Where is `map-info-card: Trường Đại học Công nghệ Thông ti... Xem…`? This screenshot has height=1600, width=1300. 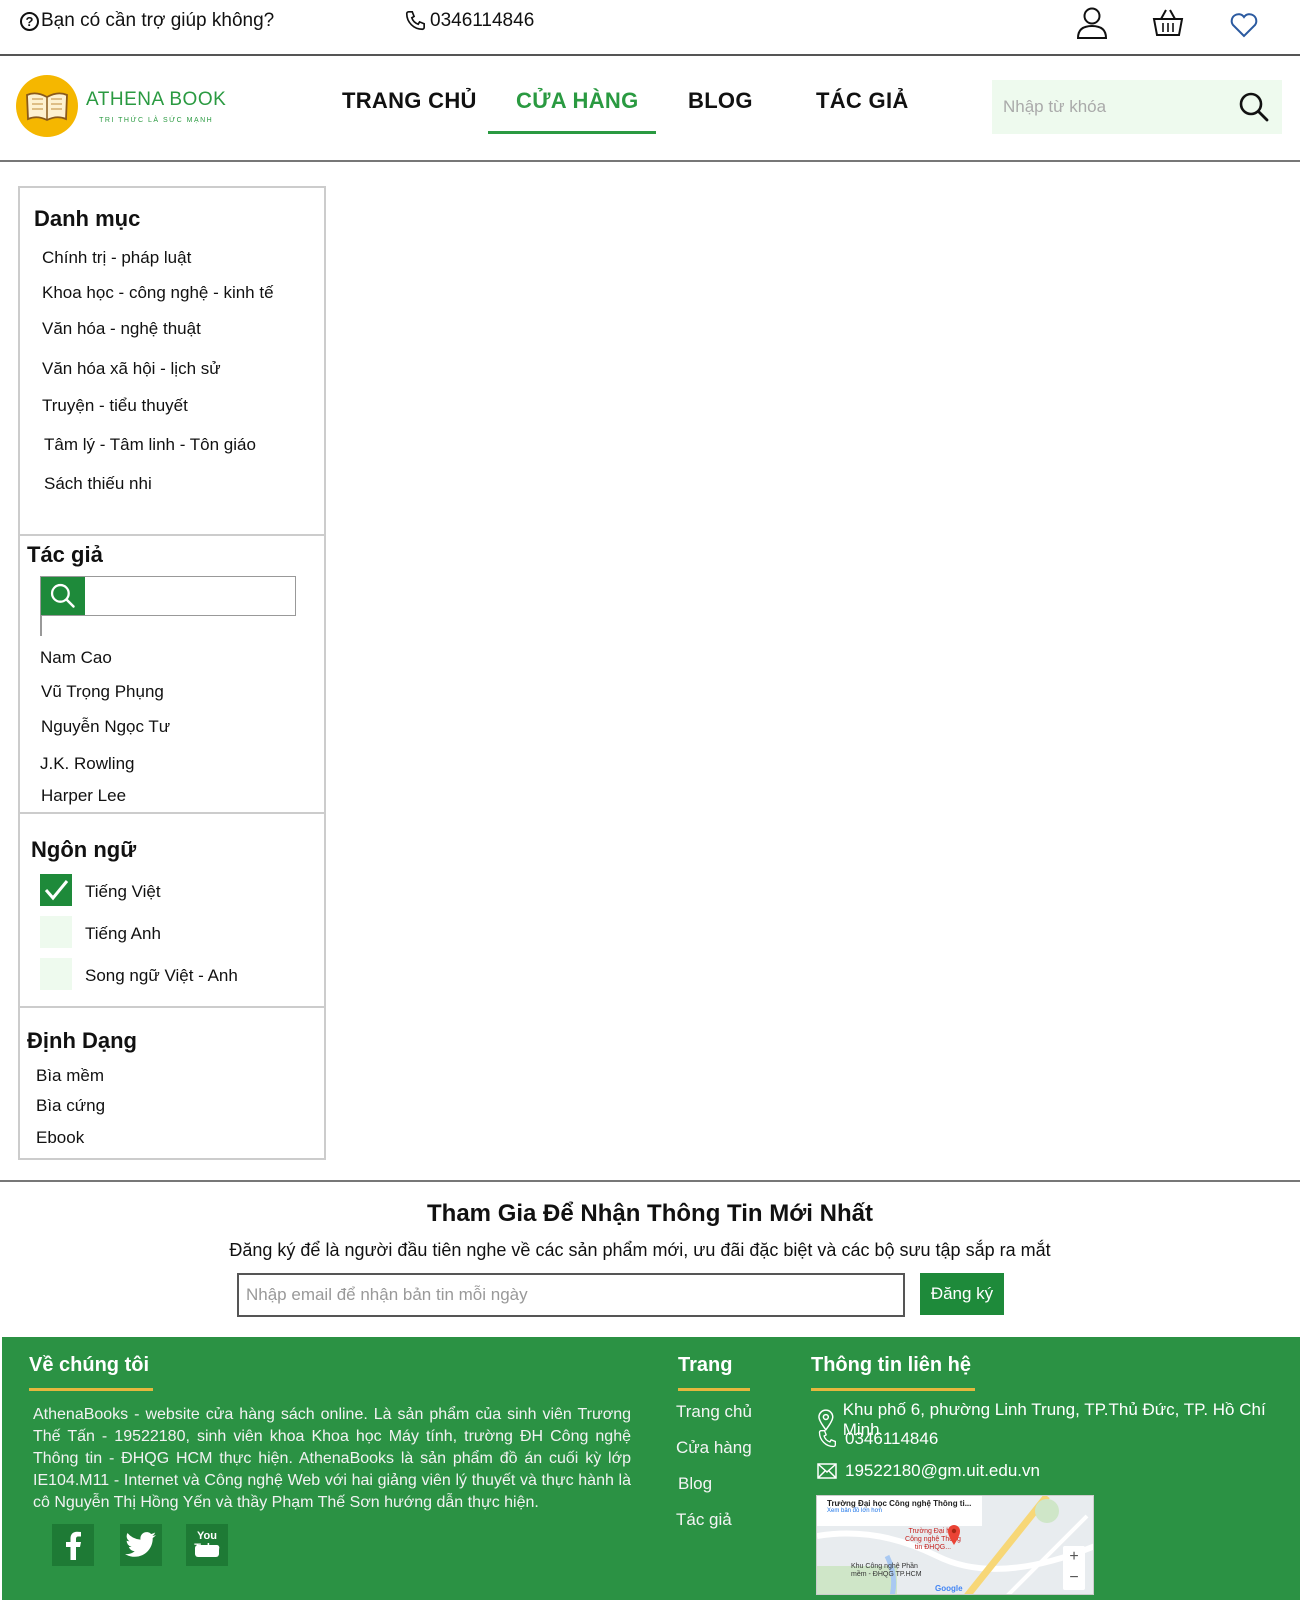 map-info-card: Trường Đại học Công nghệ Thông ti... Xem… is located at coordinates (899, 1511).